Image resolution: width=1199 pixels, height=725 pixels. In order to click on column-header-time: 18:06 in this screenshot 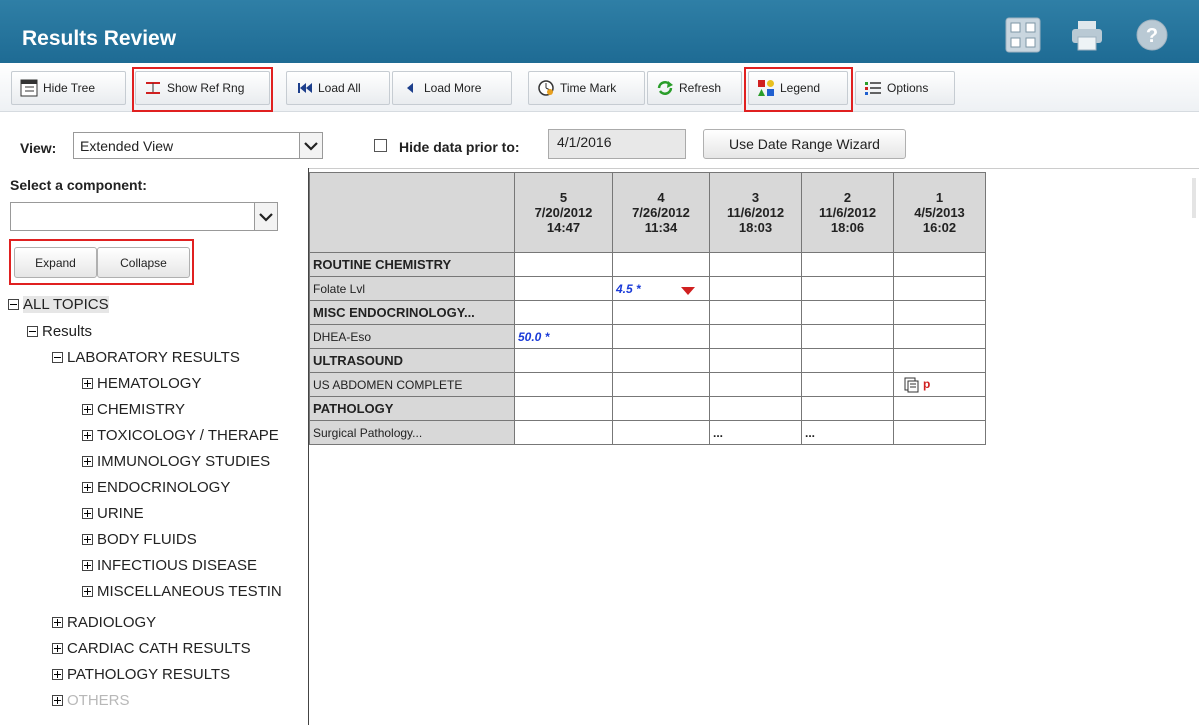, I will do `click(847, 227)`.